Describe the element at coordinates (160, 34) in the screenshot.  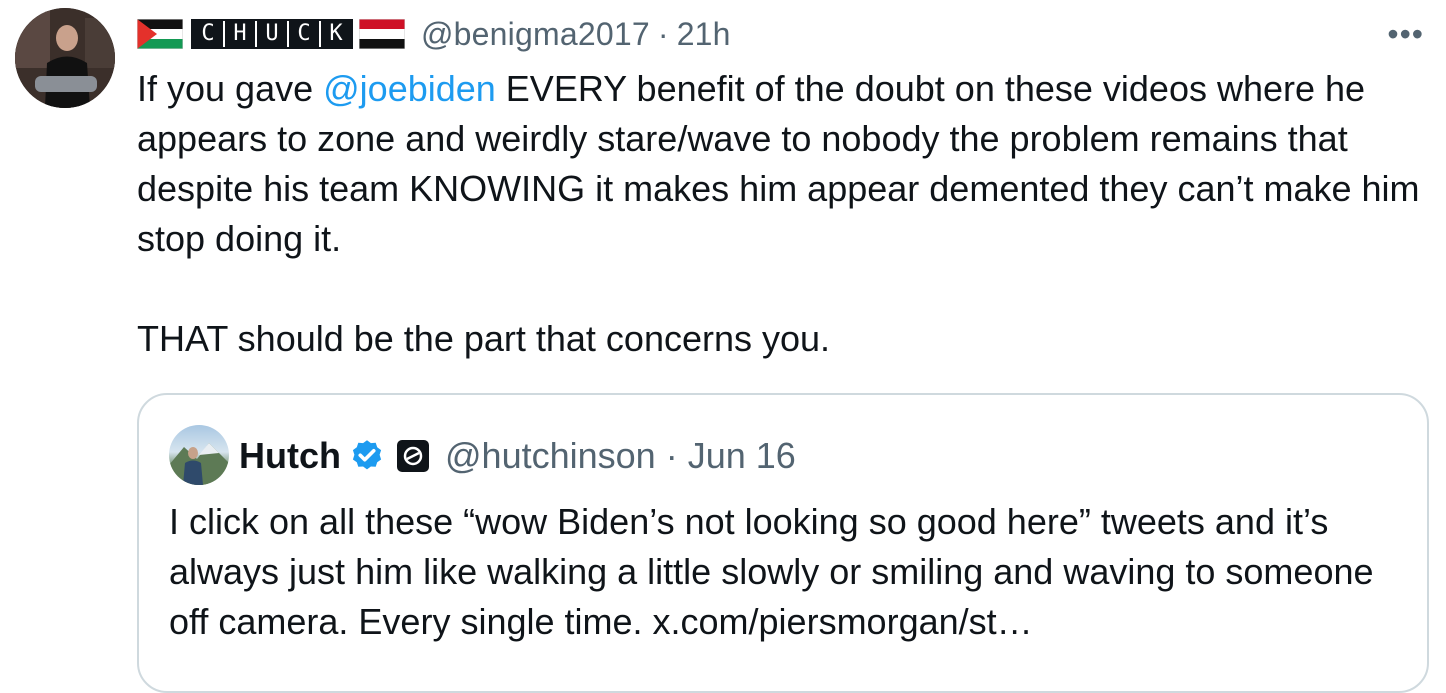
I see `palestine-flag-icon` at that location.